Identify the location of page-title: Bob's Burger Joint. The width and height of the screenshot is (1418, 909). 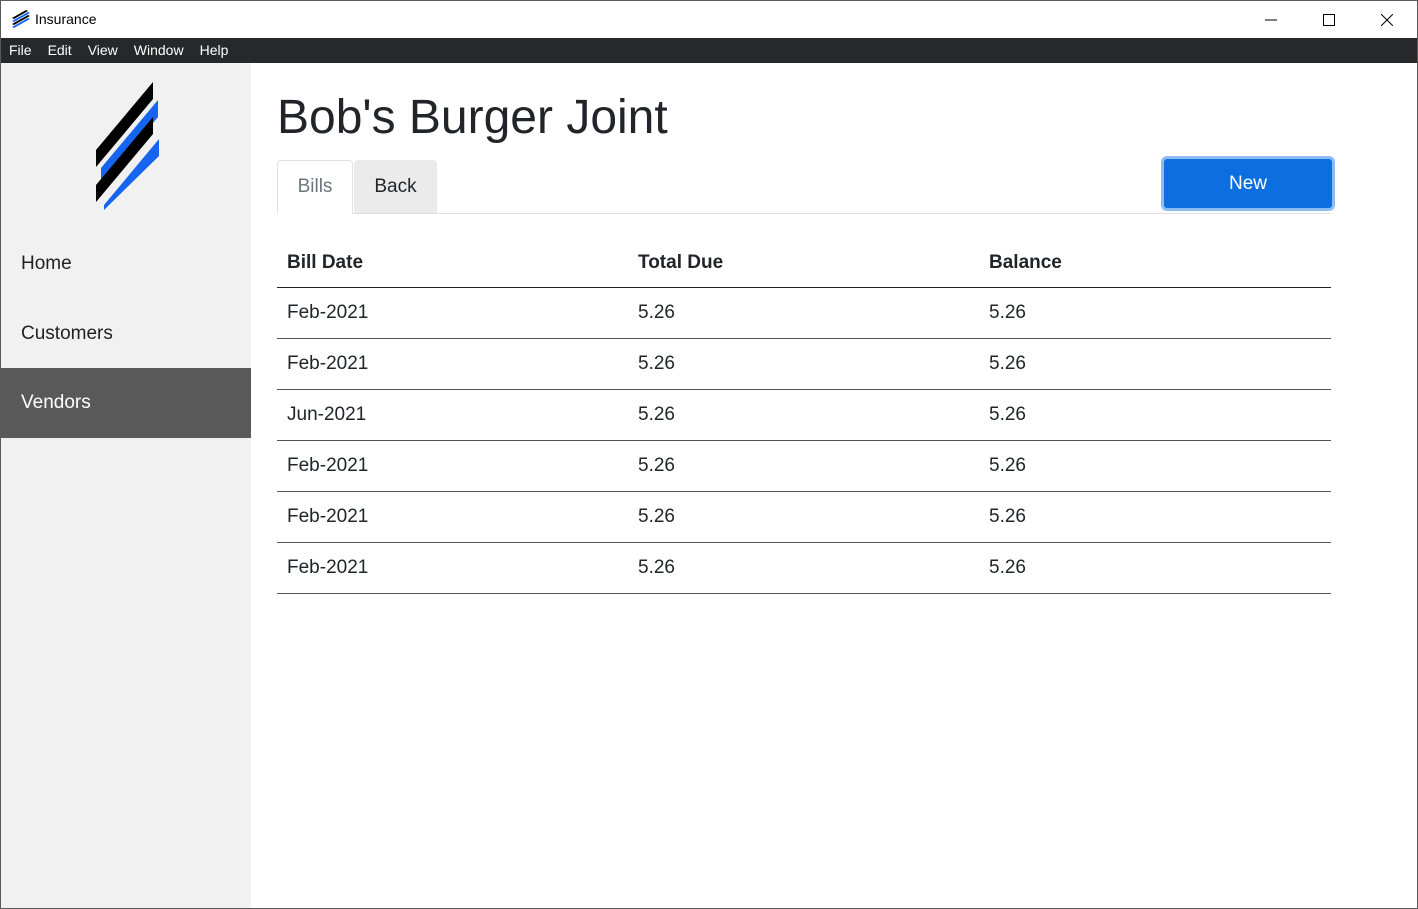
(472, 117).